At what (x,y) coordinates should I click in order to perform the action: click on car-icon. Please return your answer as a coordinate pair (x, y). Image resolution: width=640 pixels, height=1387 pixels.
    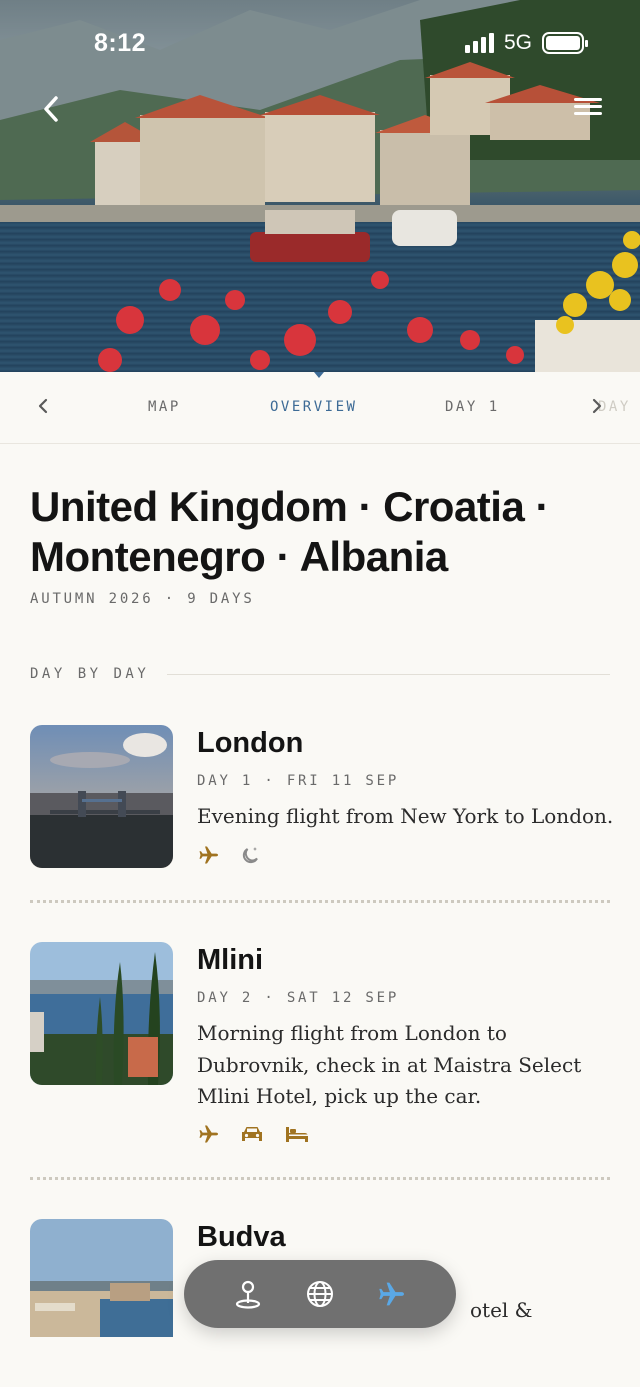
    Looking at the image, I should click on (252, 1134).